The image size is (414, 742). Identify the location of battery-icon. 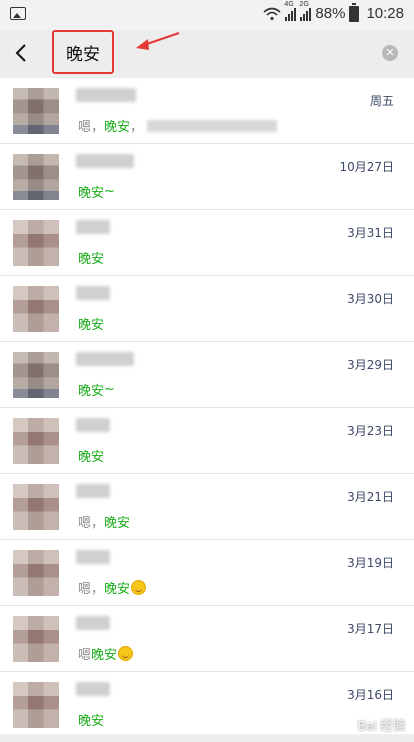
(354, 12).